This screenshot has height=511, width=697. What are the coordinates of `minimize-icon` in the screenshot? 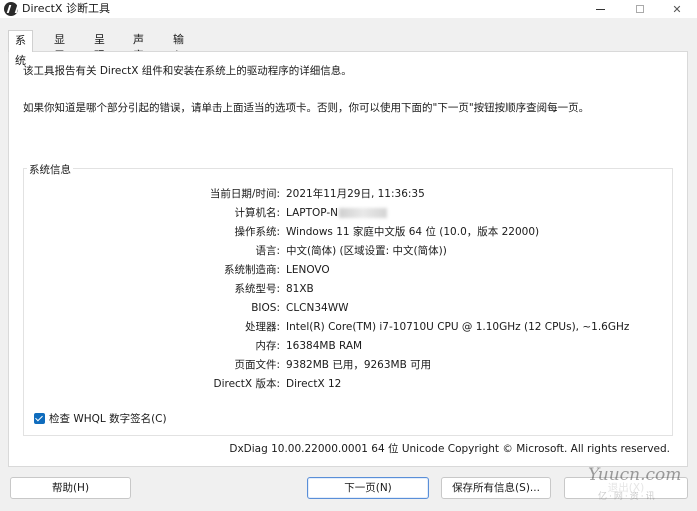 It's located at (600, 9).